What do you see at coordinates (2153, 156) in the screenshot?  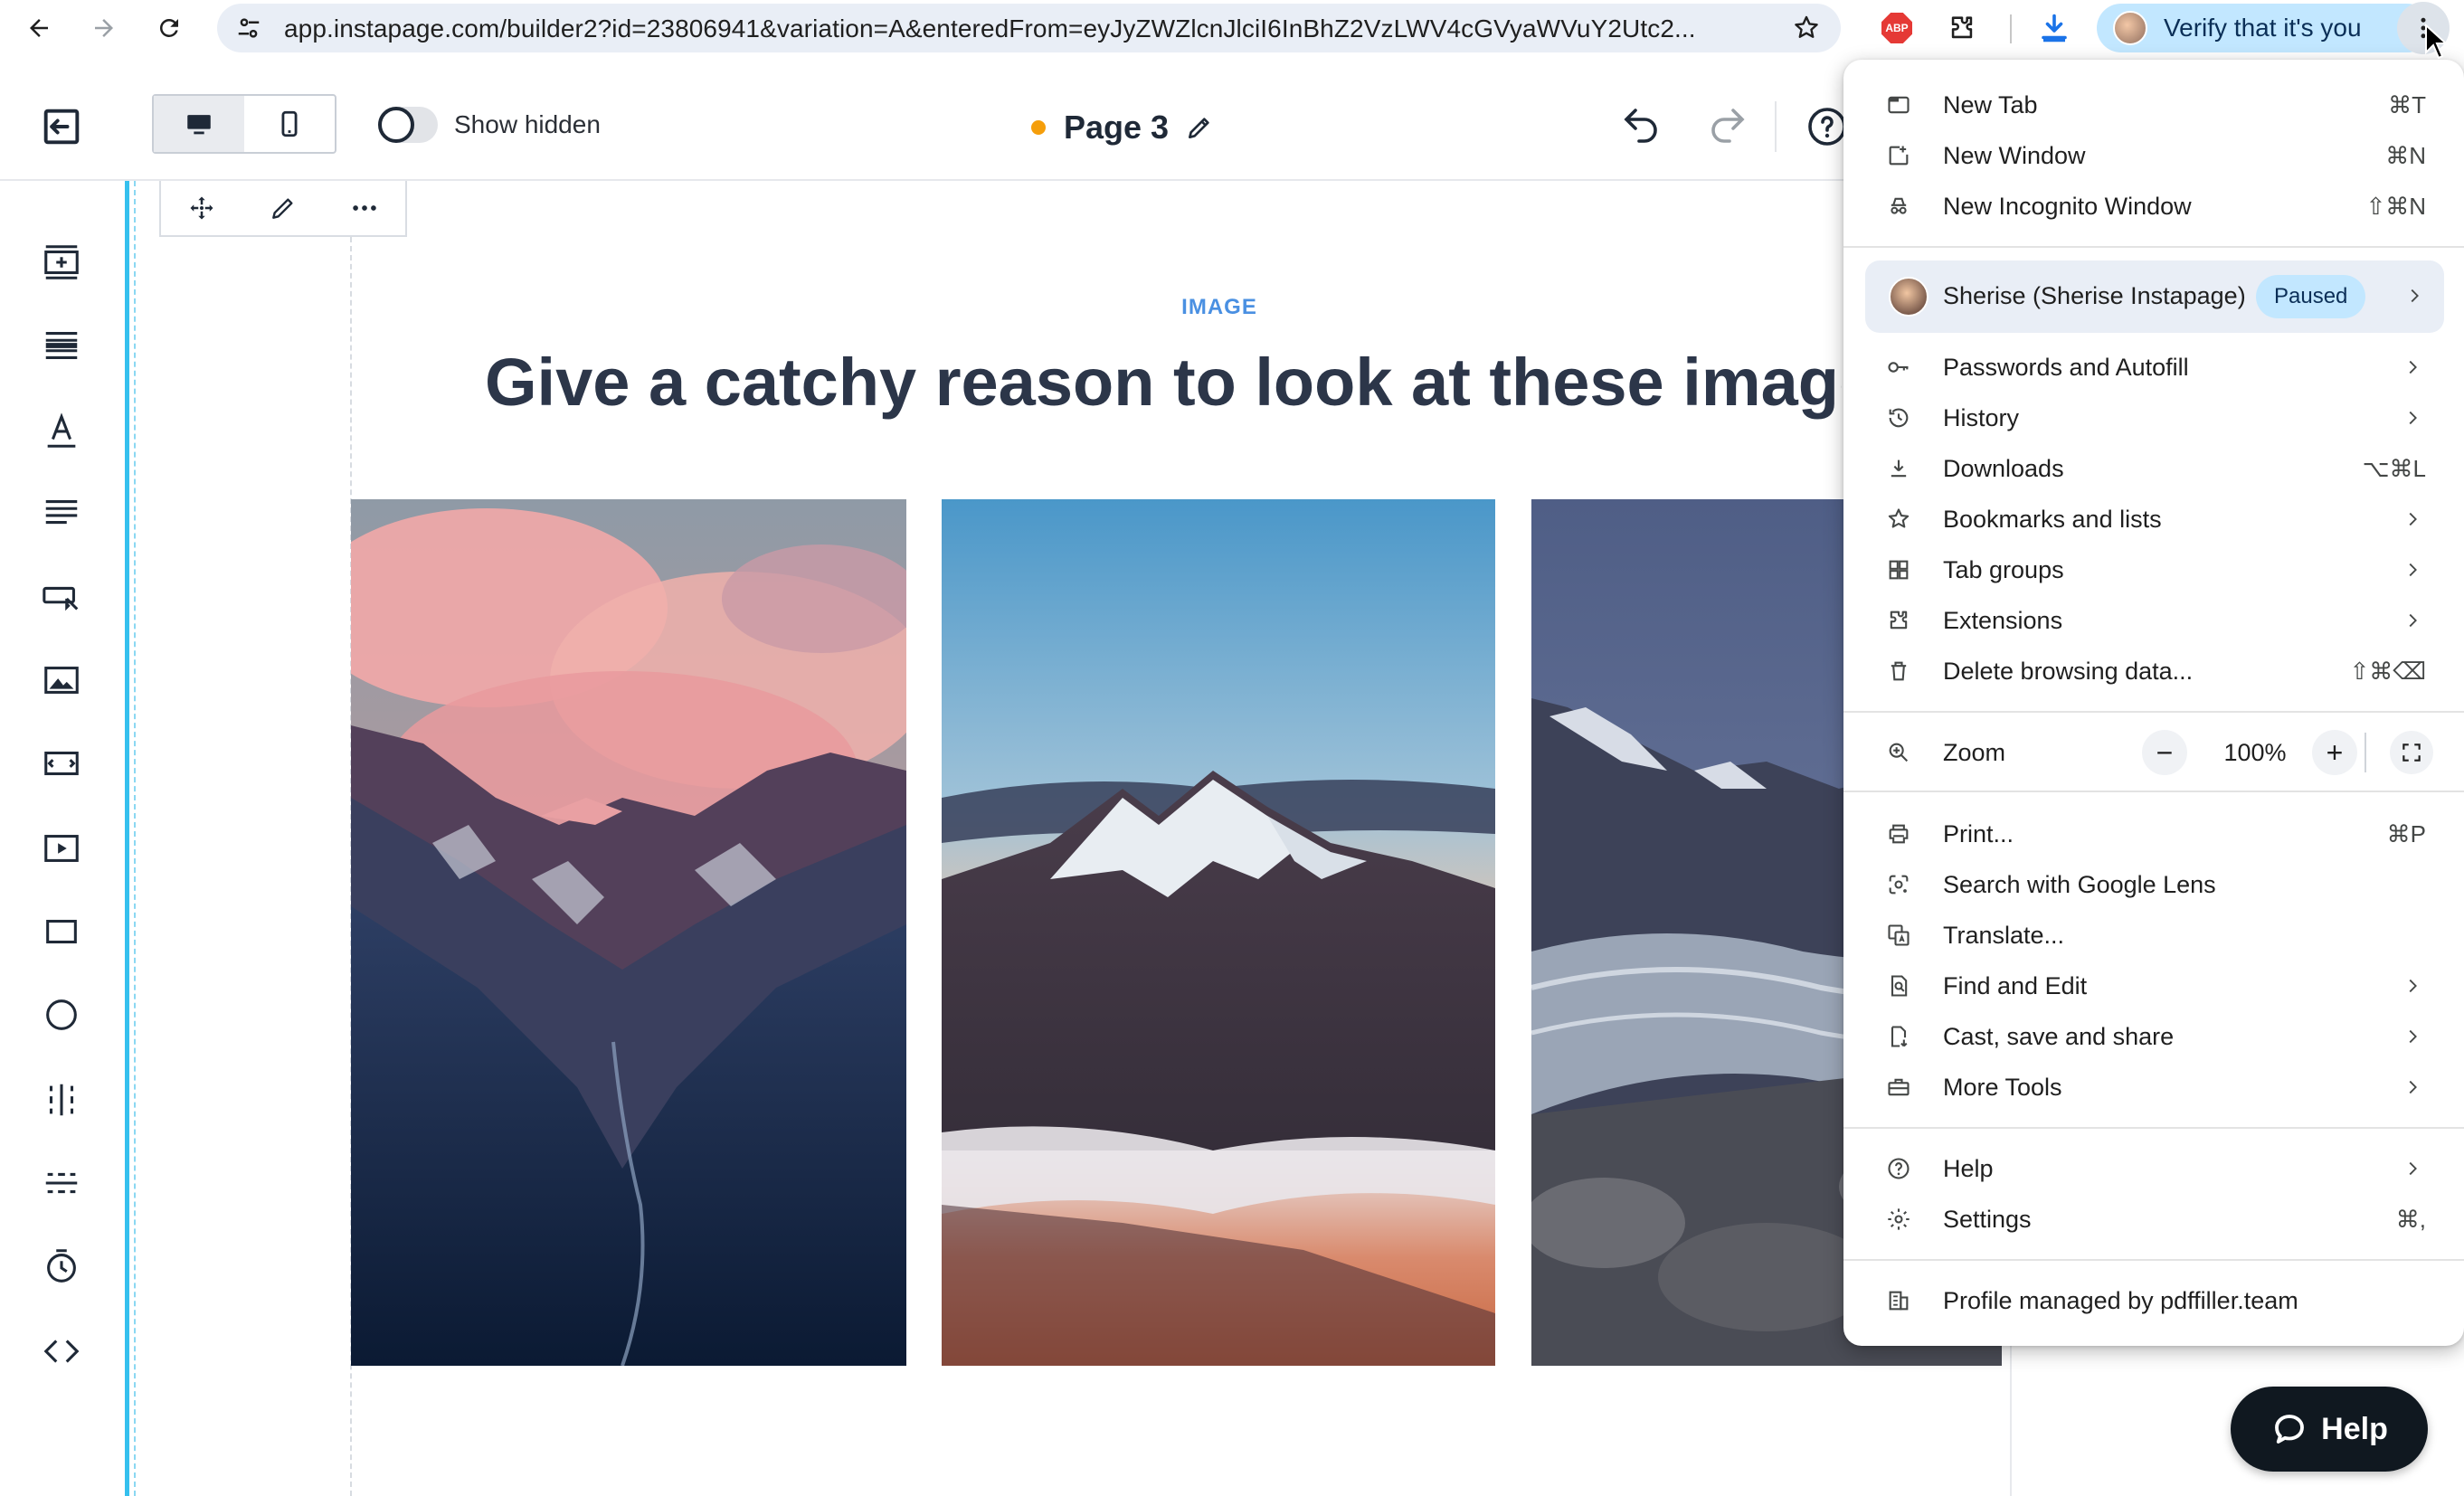 I see `menu-item-new-window: New Window ⌘N` at bounding box center [2153, 156].